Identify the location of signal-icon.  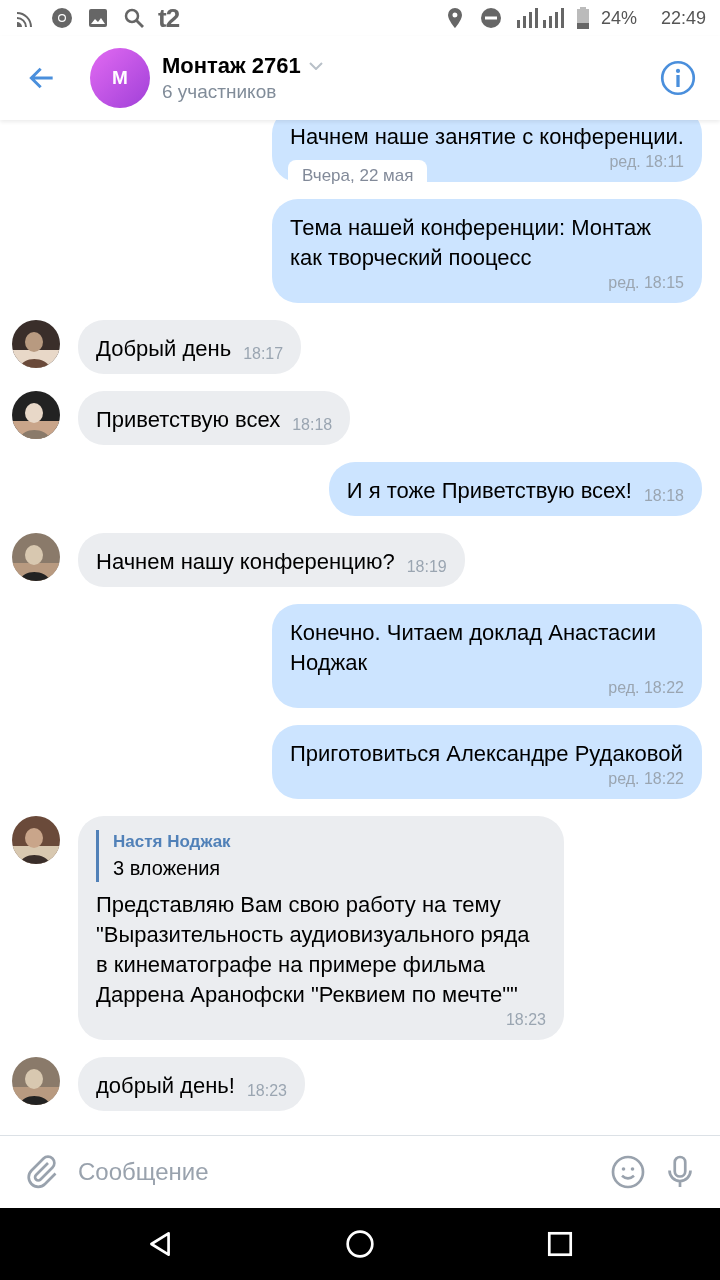
(539, 18).